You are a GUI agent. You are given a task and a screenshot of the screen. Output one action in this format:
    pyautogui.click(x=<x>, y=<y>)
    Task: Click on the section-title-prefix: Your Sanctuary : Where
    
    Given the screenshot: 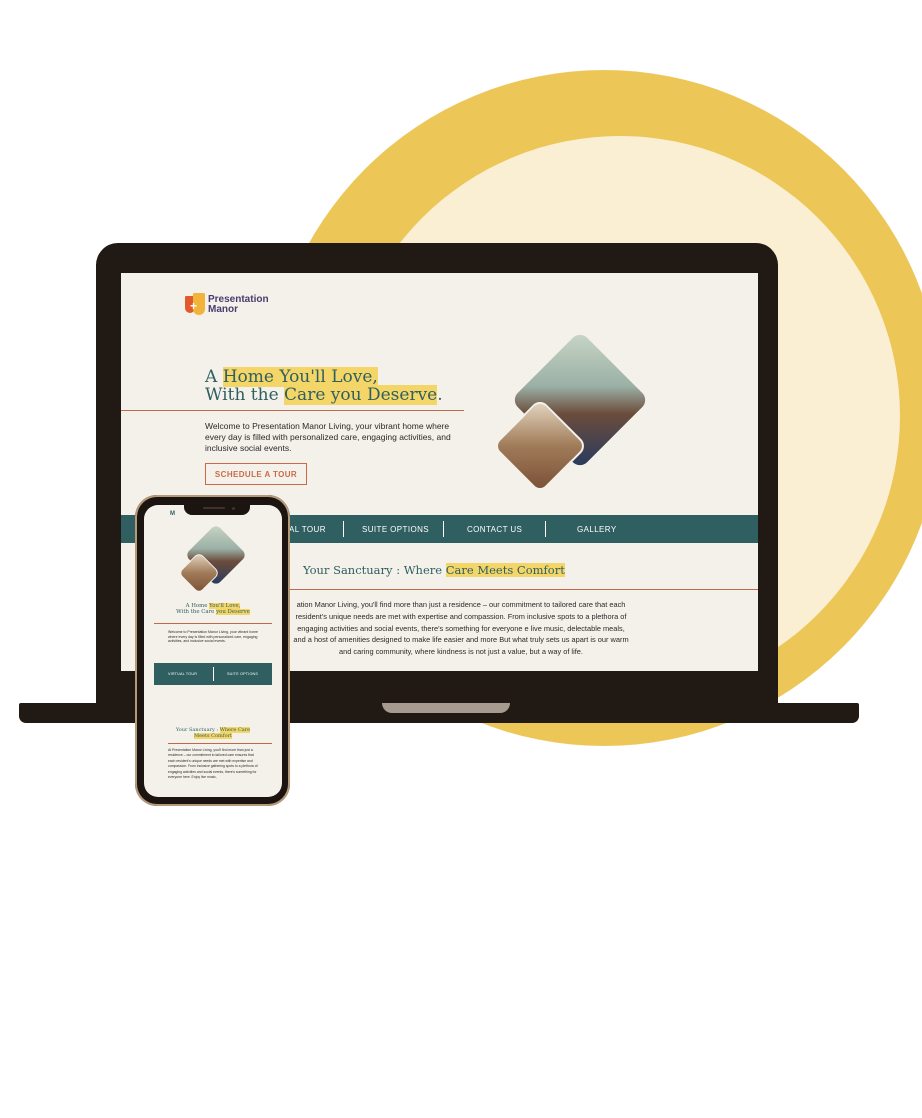 What is the action you would take?
    pyautogui.click(x=374, y=570)
    